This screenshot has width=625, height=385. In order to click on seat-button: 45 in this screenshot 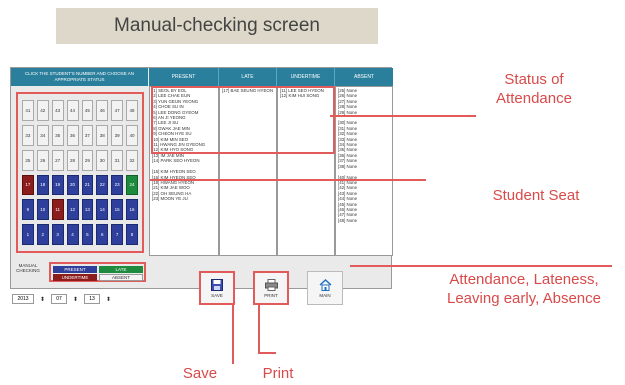, I will do `click(87, 110)`.